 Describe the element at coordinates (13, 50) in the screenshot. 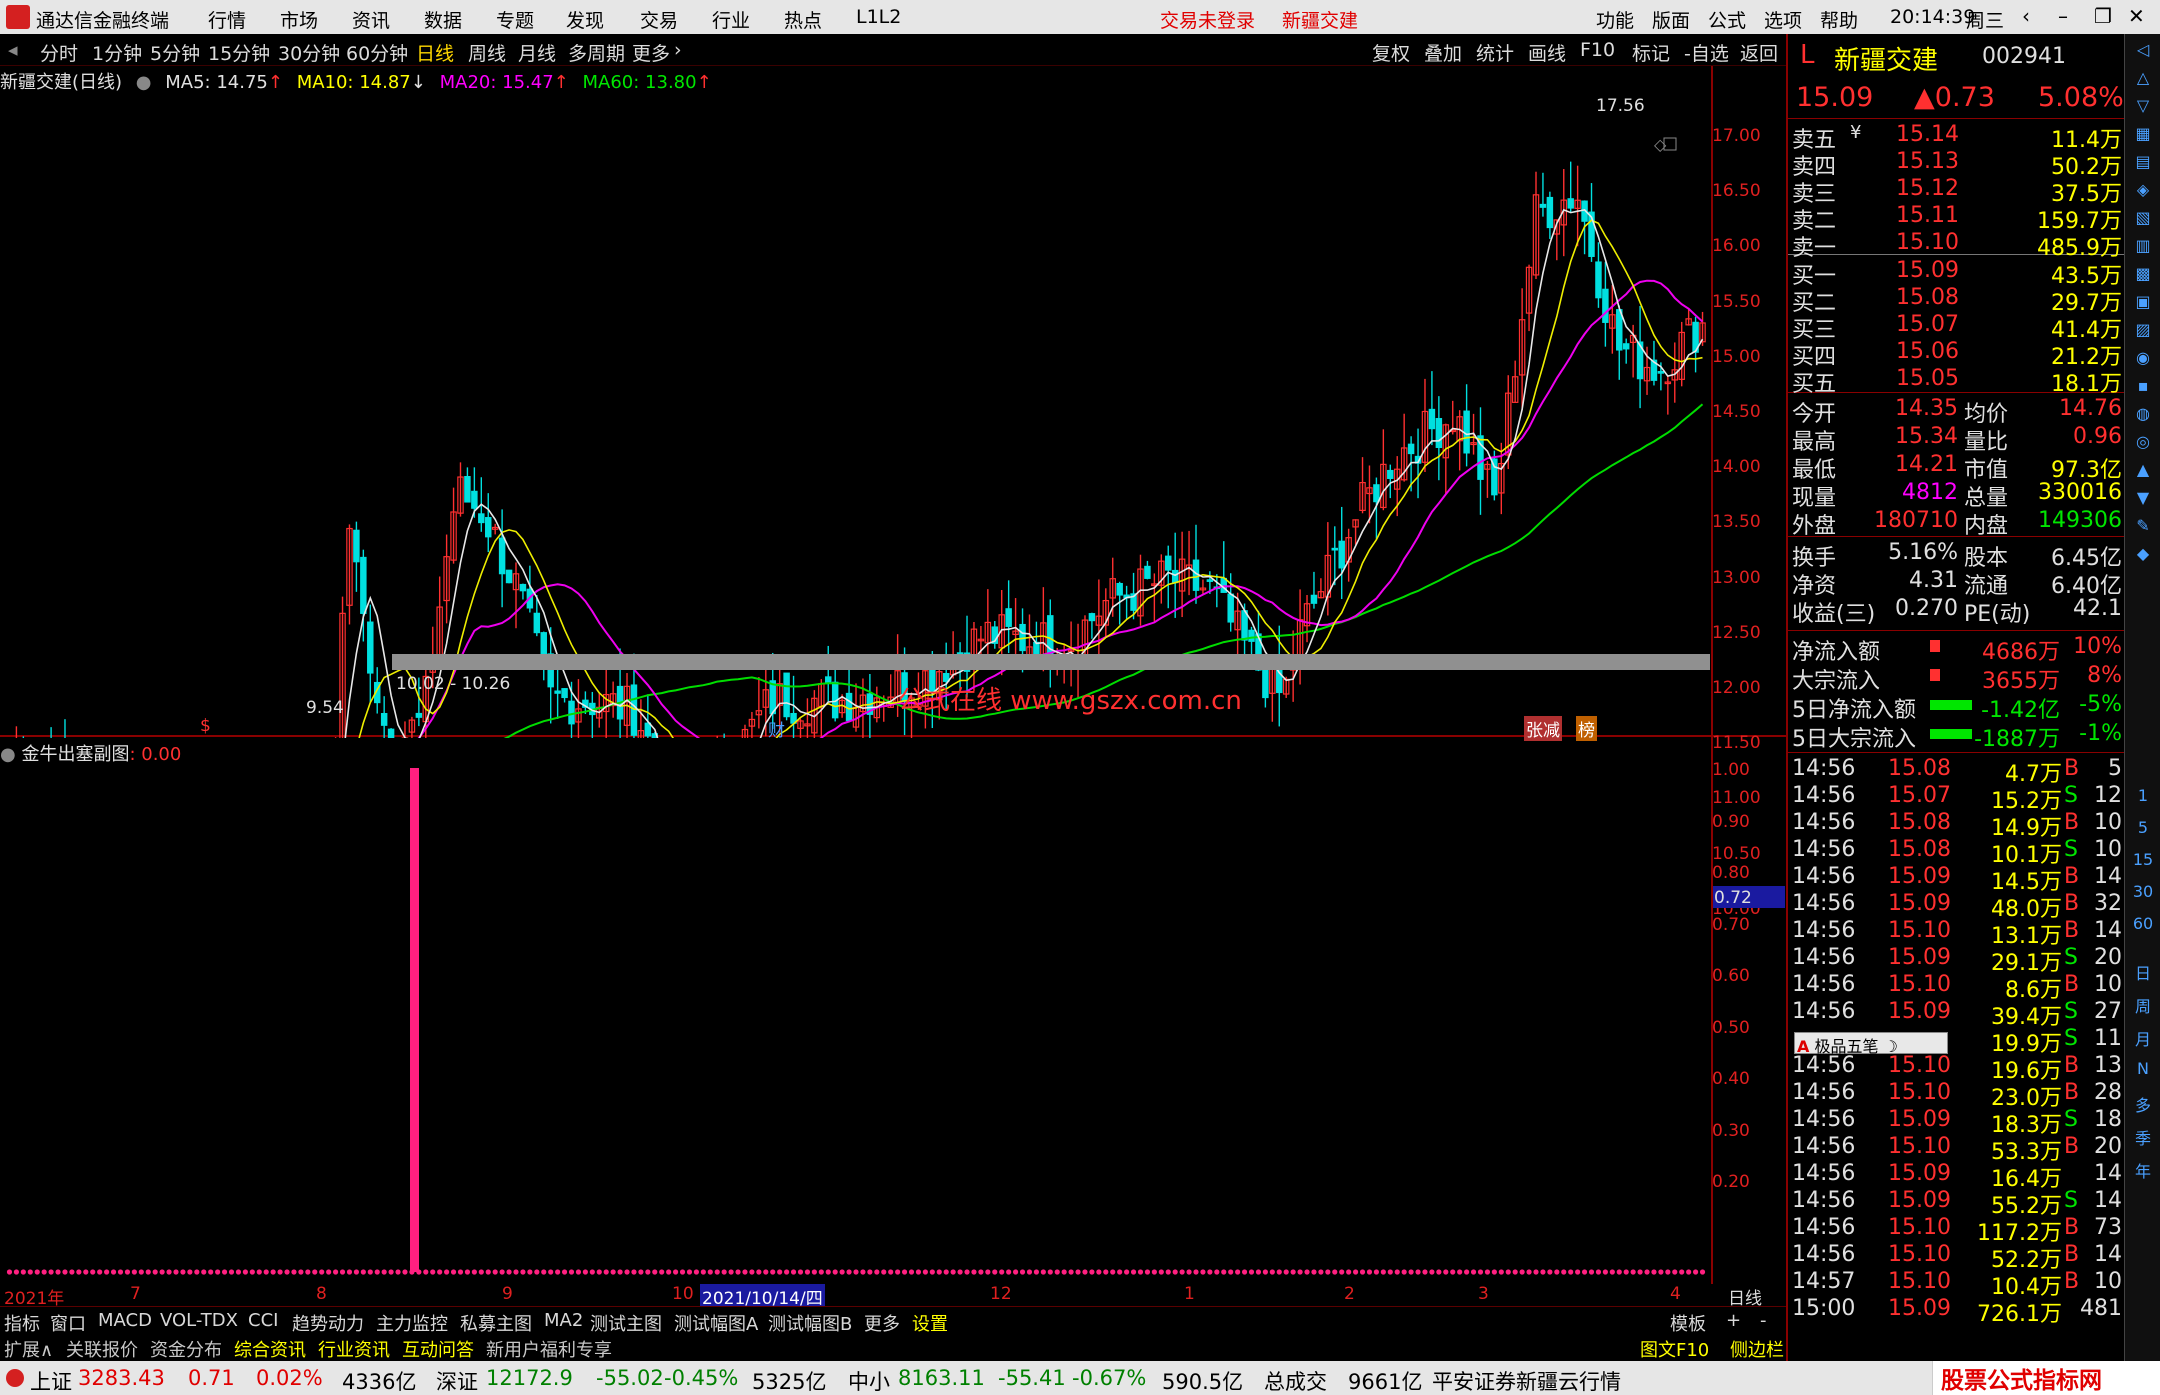

I see `collapse-icon: ◂` at that location.